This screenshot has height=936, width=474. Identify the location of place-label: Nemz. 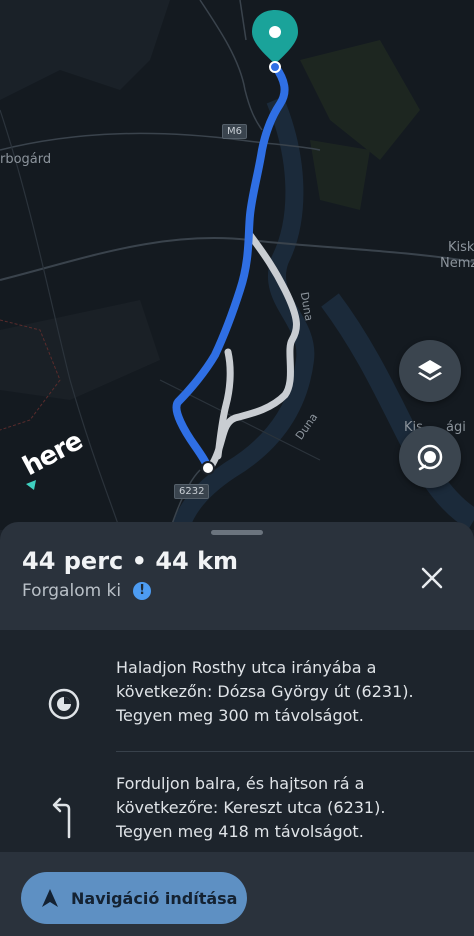
(457, 263).